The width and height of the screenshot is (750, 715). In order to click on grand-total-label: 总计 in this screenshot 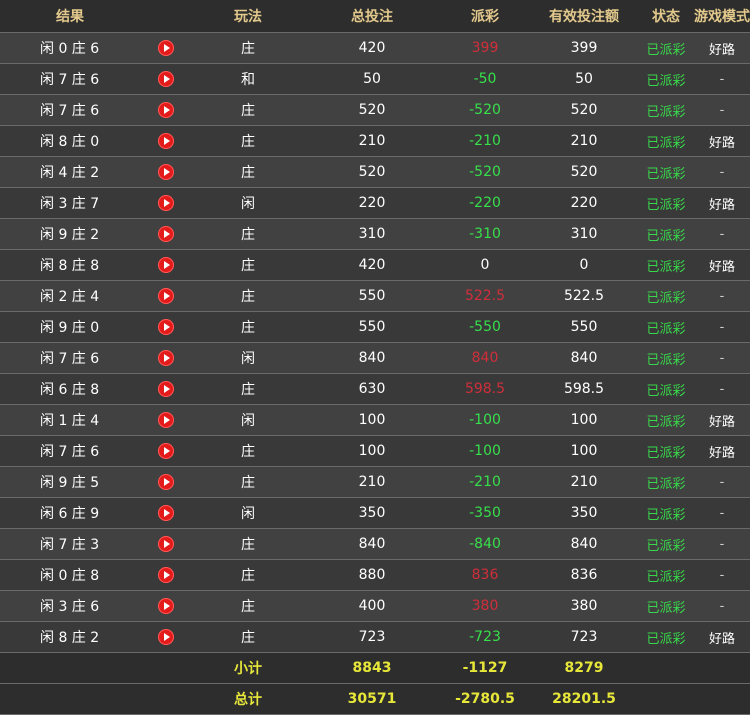, I will do `click(248, 700)`.